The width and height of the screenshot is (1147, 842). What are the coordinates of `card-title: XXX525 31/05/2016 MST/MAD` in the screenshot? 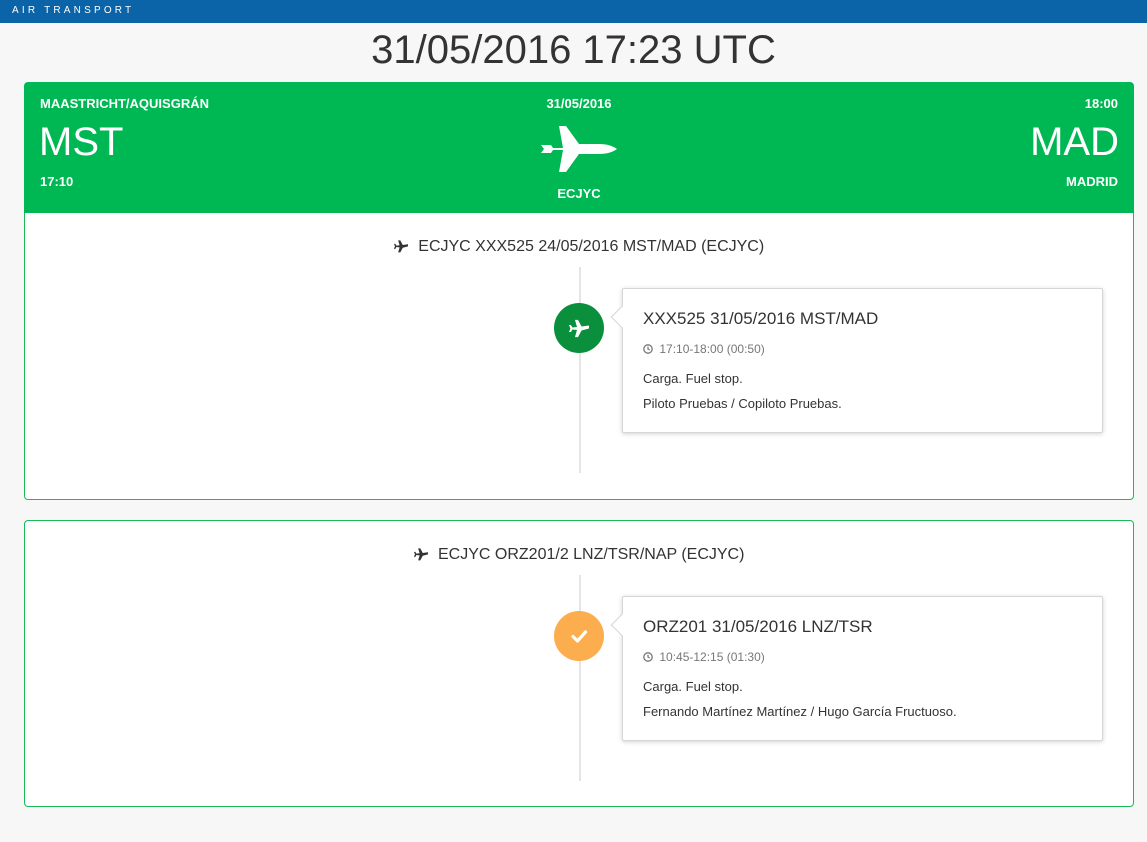 It's located at (761, 318).